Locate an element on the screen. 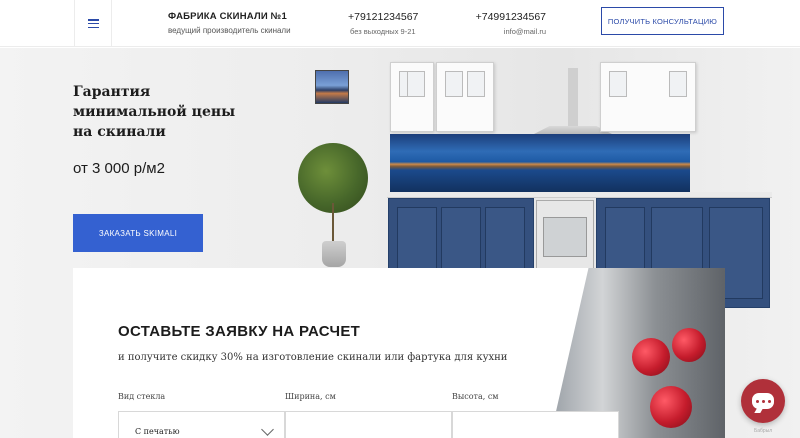  chat-bubble-icon is located at coordinates (763, 401).